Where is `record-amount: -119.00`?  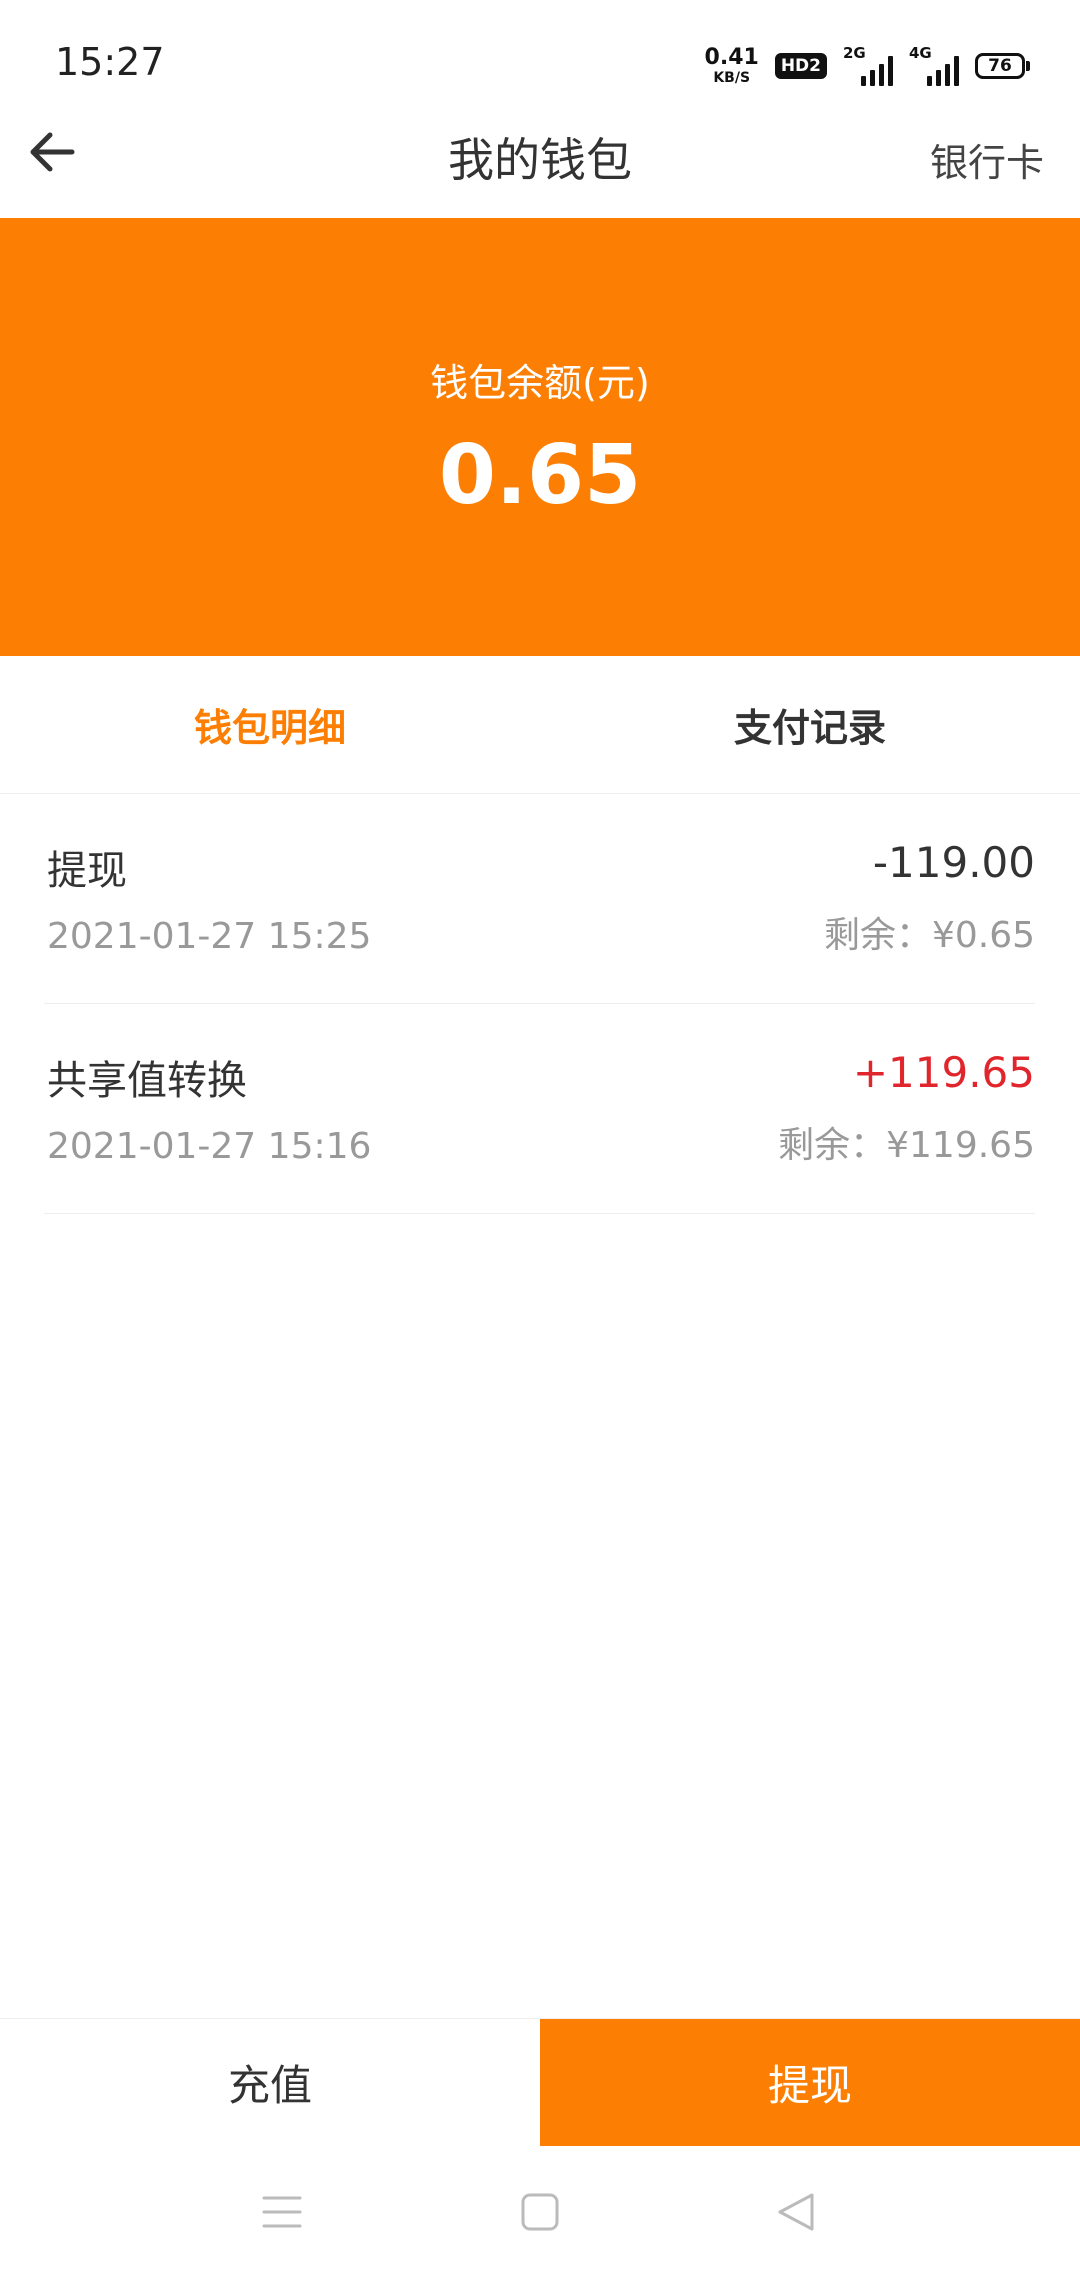
record-amount: -119.00 is located at coordinates (953, 862).